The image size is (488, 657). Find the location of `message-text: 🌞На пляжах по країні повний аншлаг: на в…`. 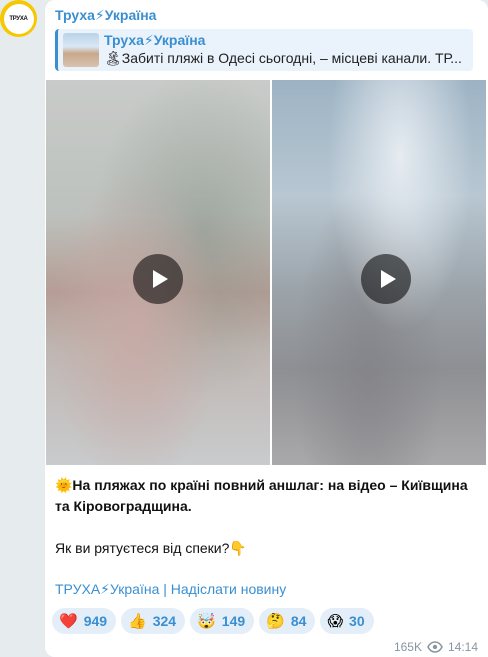

message-text: 🌞На пляжах по країні повний аншлаг: на в… is located at coordinates (267, 517).